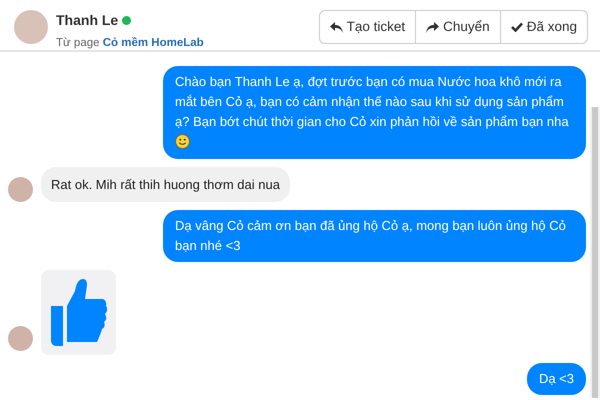  Describe the element at coordinates (370, 236) in the screenshot. I see `message-text: Dạ vâng Cỏ cảm ơn bạn đã ủng hộ Cỏ ạ, mong bạn luôn ủng hộ Cỏ bạn nhé <3` at that location.